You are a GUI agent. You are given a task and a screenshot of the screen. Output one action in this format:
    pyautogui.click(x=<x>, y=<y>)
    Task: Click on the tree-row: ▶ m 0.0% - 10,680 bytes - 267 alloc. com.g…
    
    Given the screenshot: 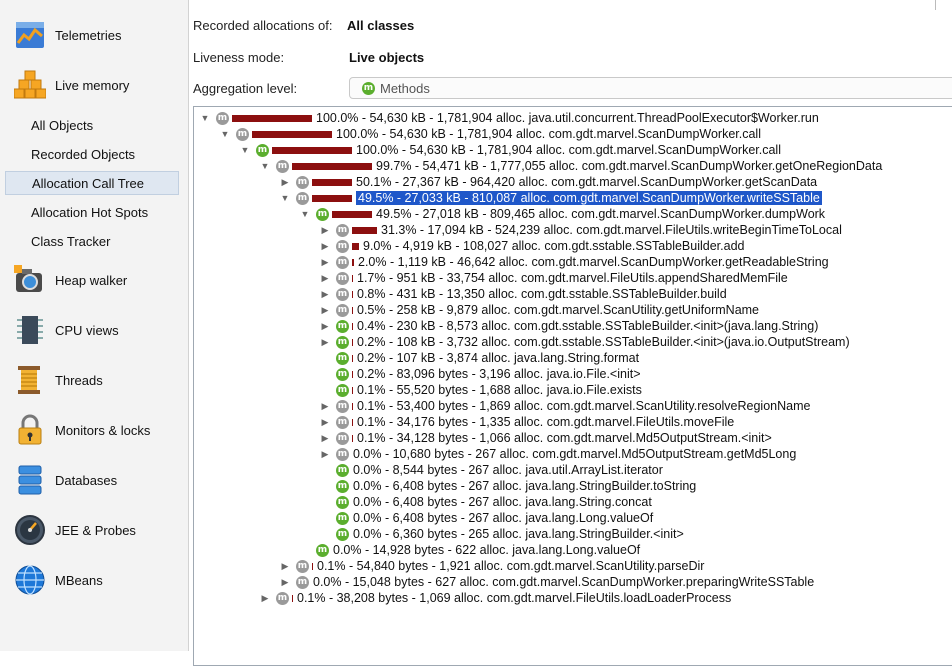 What is the action you would take?
    pyautogui.click(x=558, y=454)
    